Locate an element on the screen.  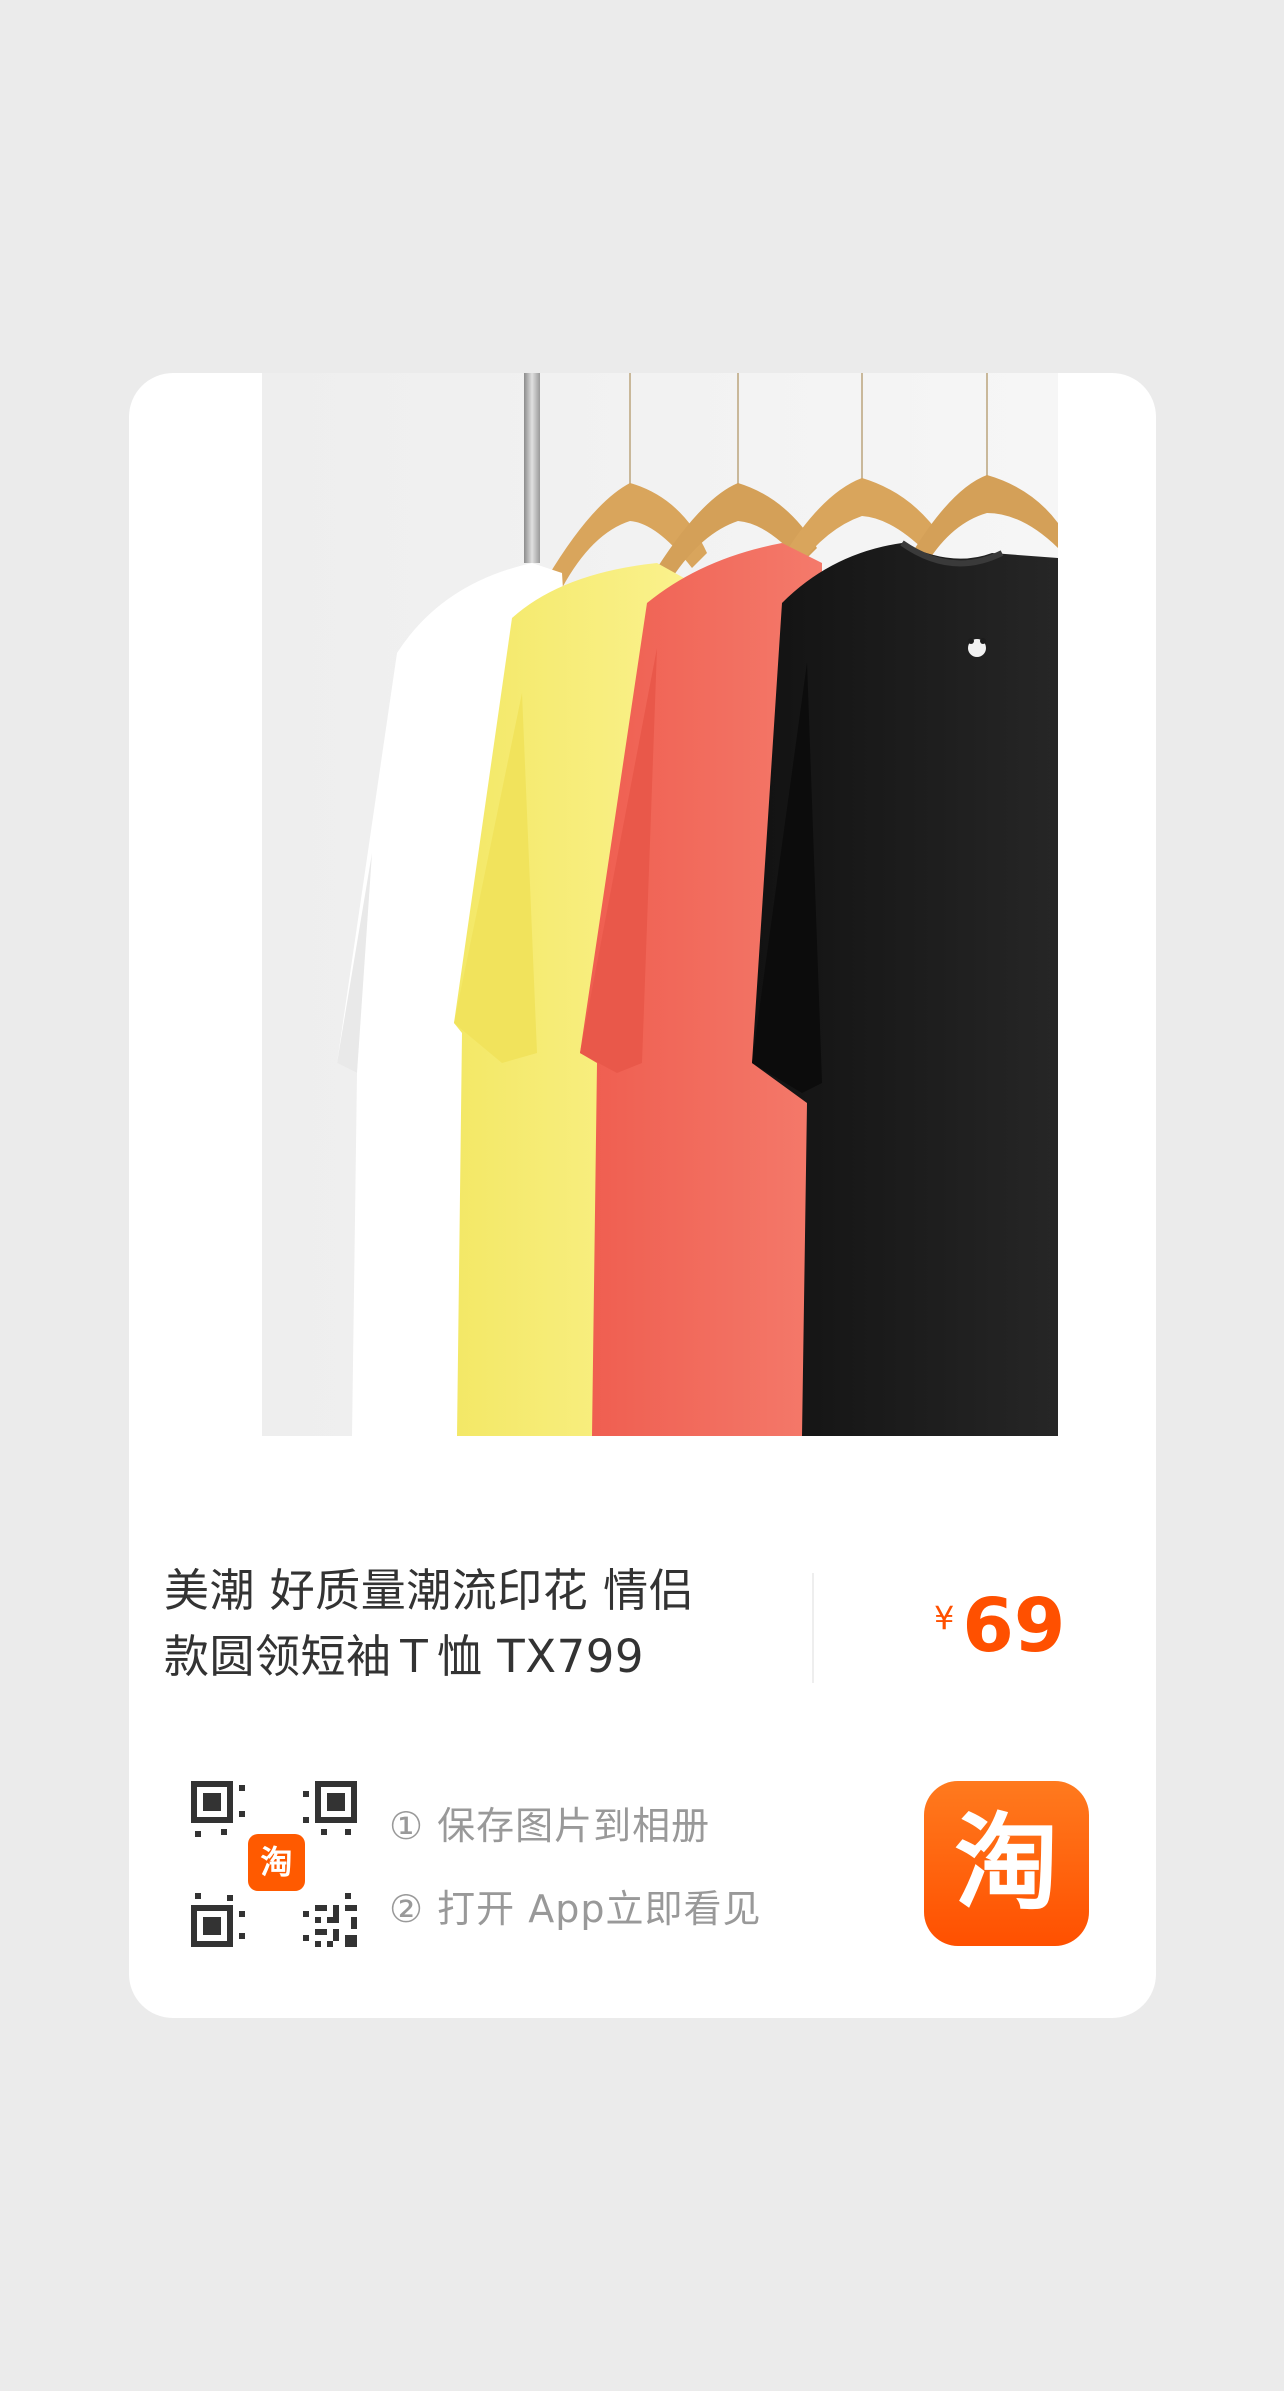
price-value: 69 is located at coordinates (1014, 1626).